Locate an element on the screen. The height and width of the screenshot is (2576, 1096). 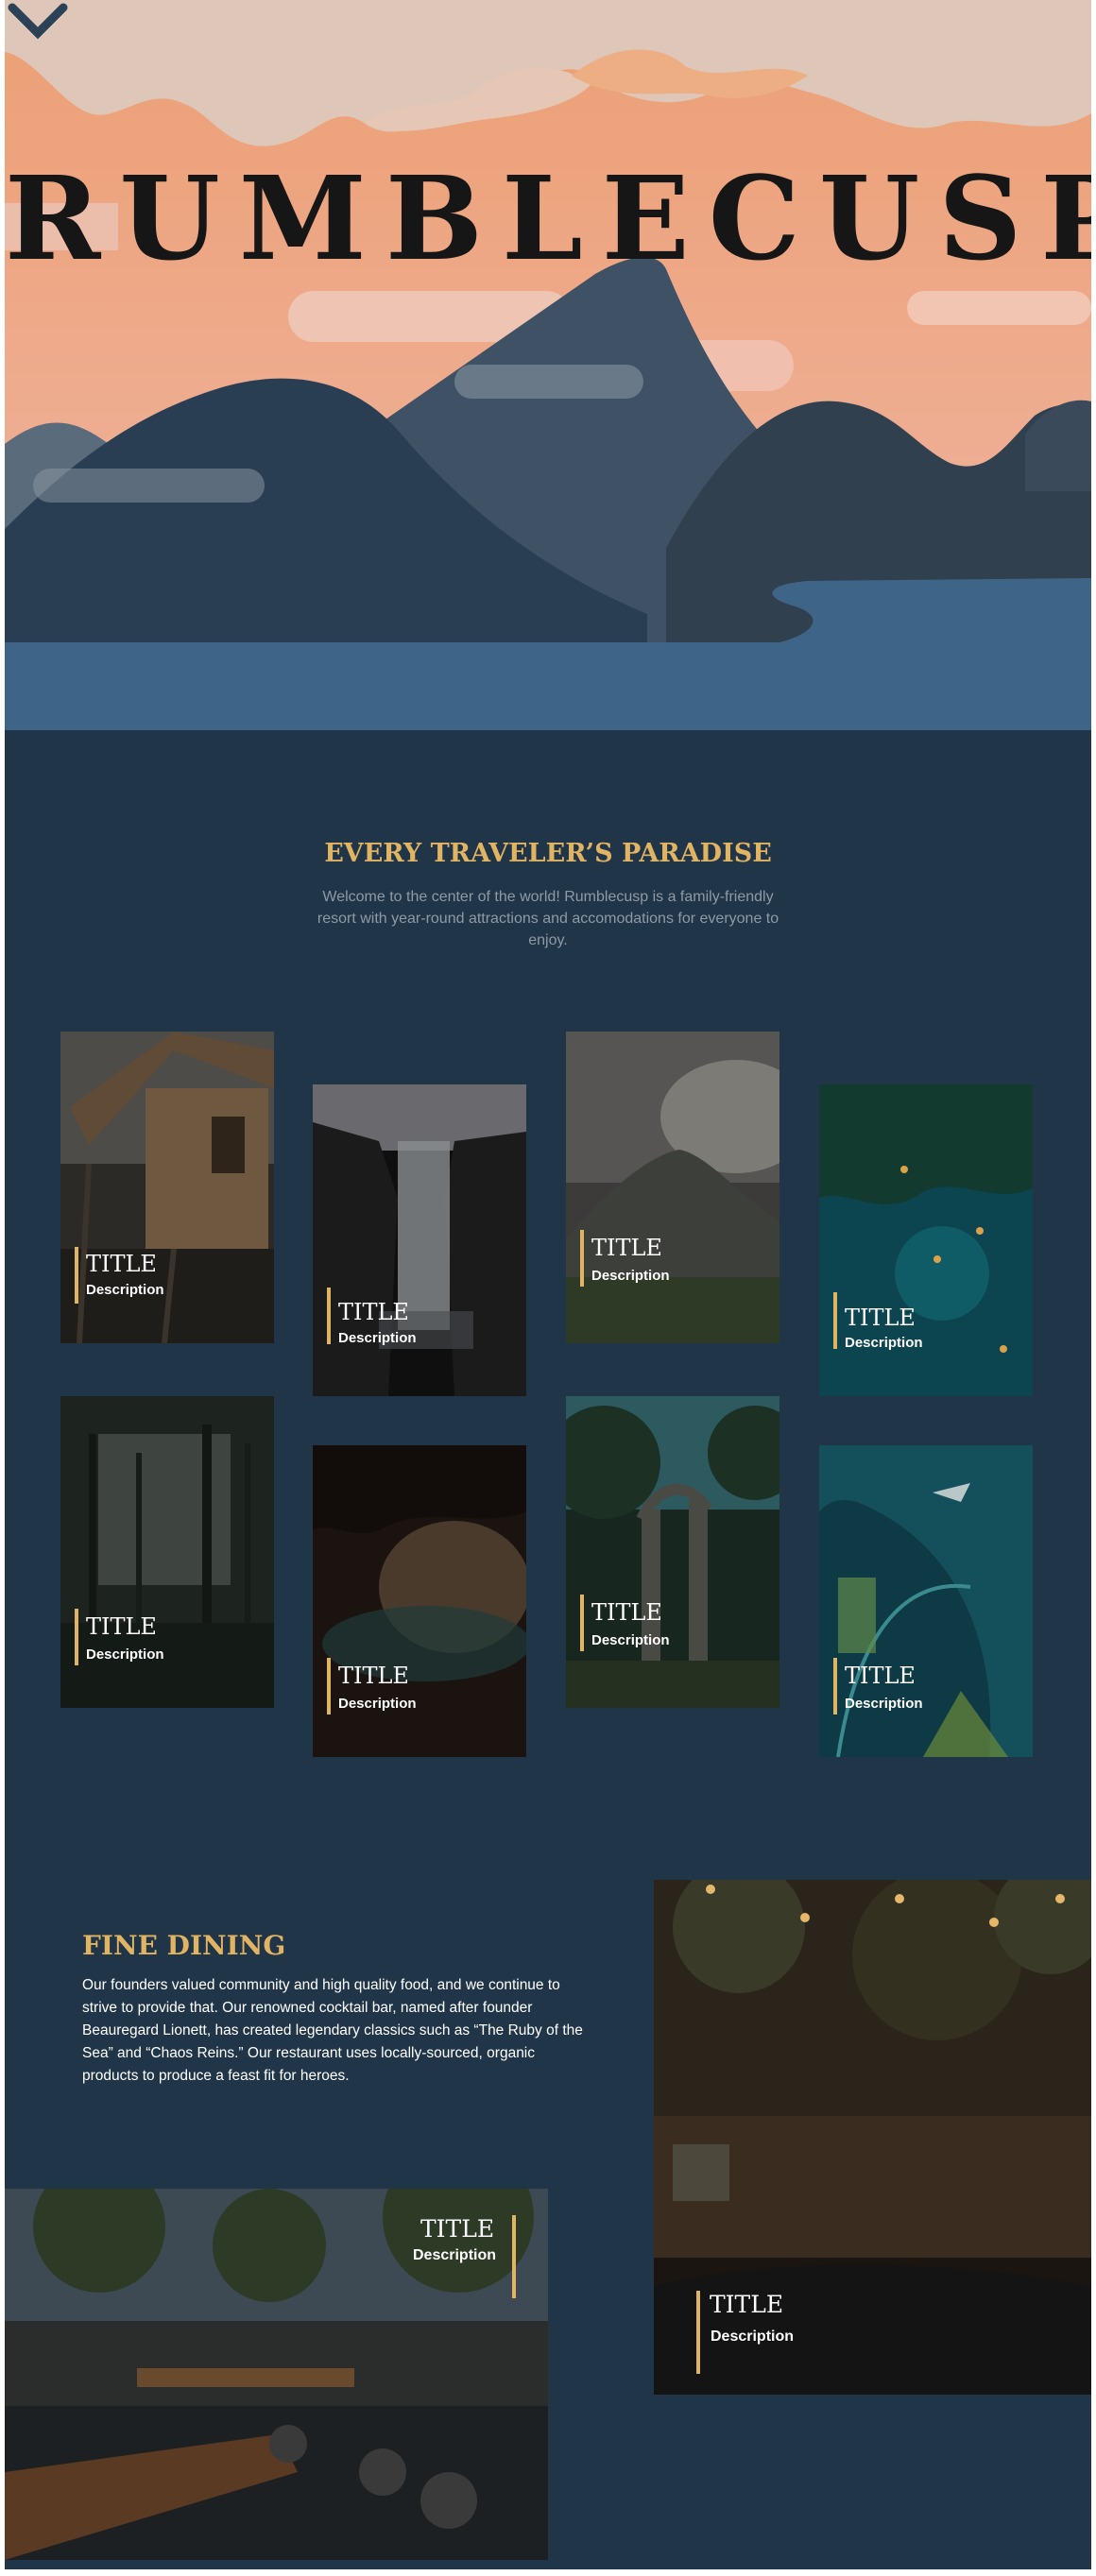
intro-heading: EVERY TRAVELER’S PARADISE is located at coordinates (548, 854).